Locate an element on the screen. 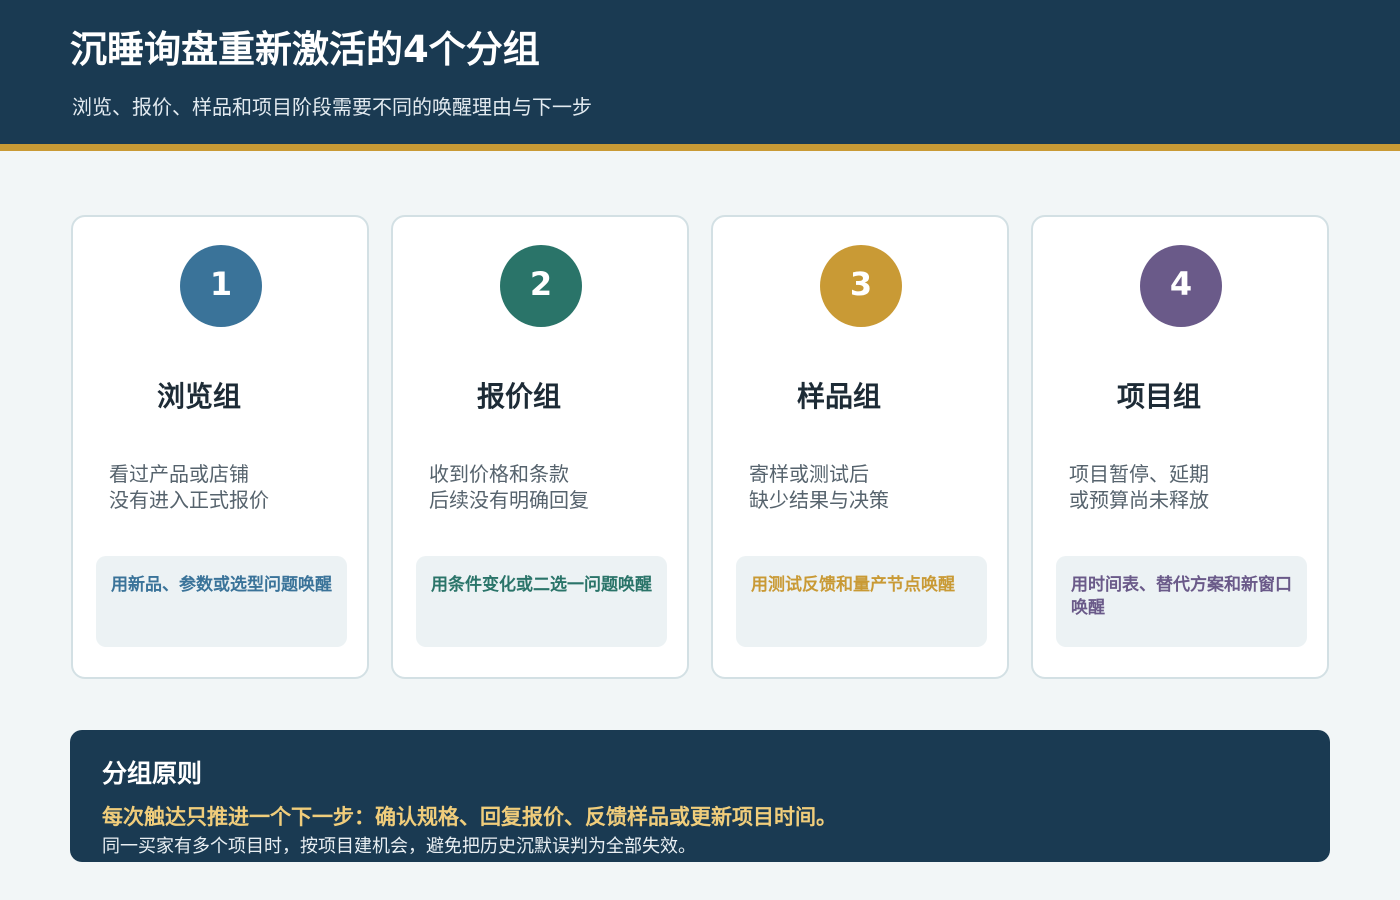 This screenshot has width=1400, height=900. group-description-line: 后续没有明确回复 is located at coordinates (509, 500).